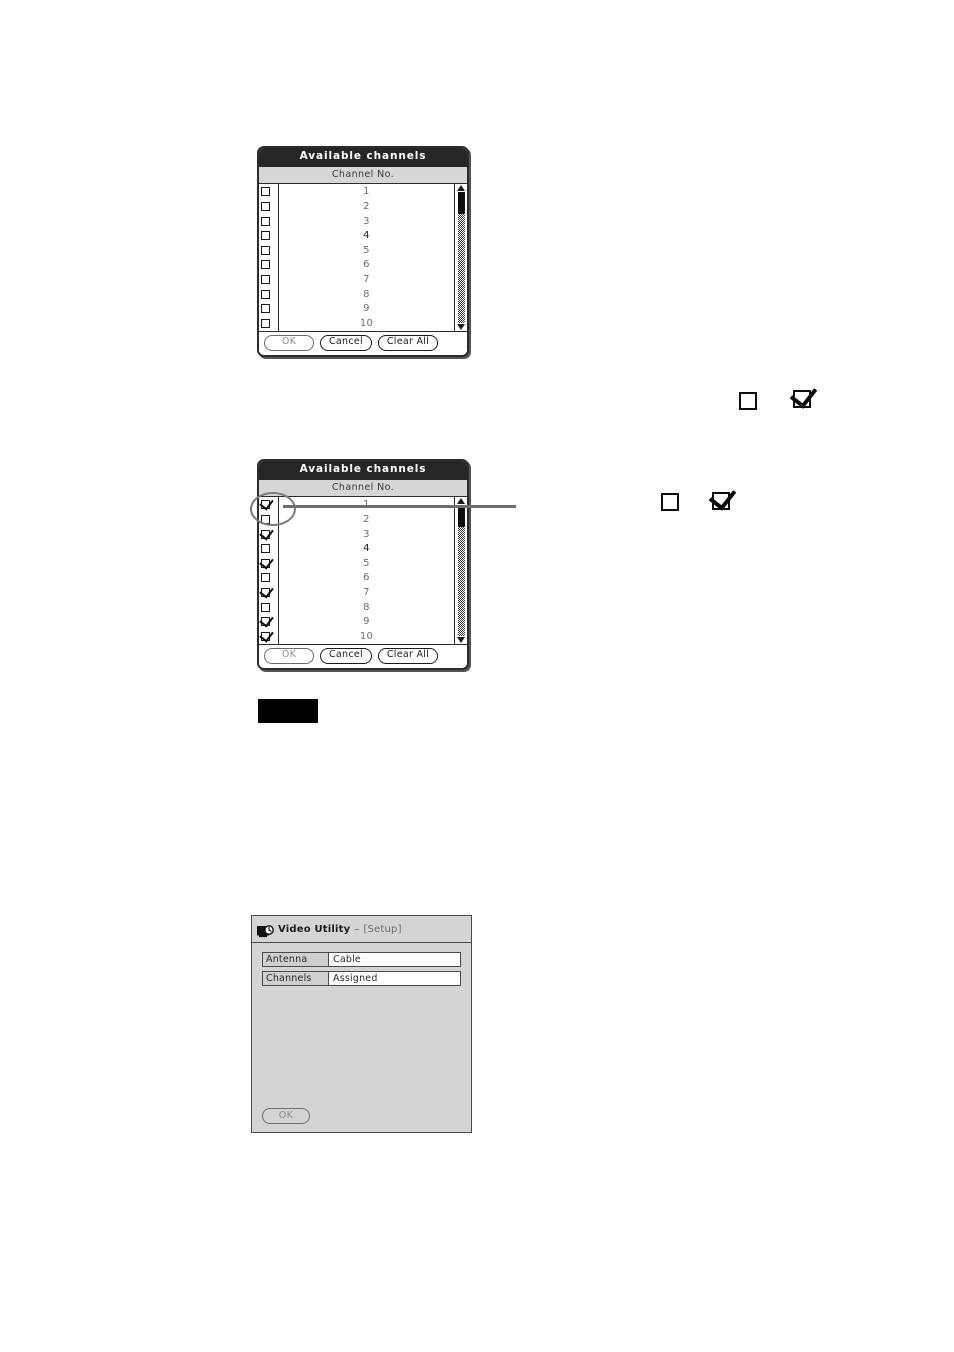 This screenshot has height=1352, width=954. I want to click on video-utility-icon, so click(265, 930).